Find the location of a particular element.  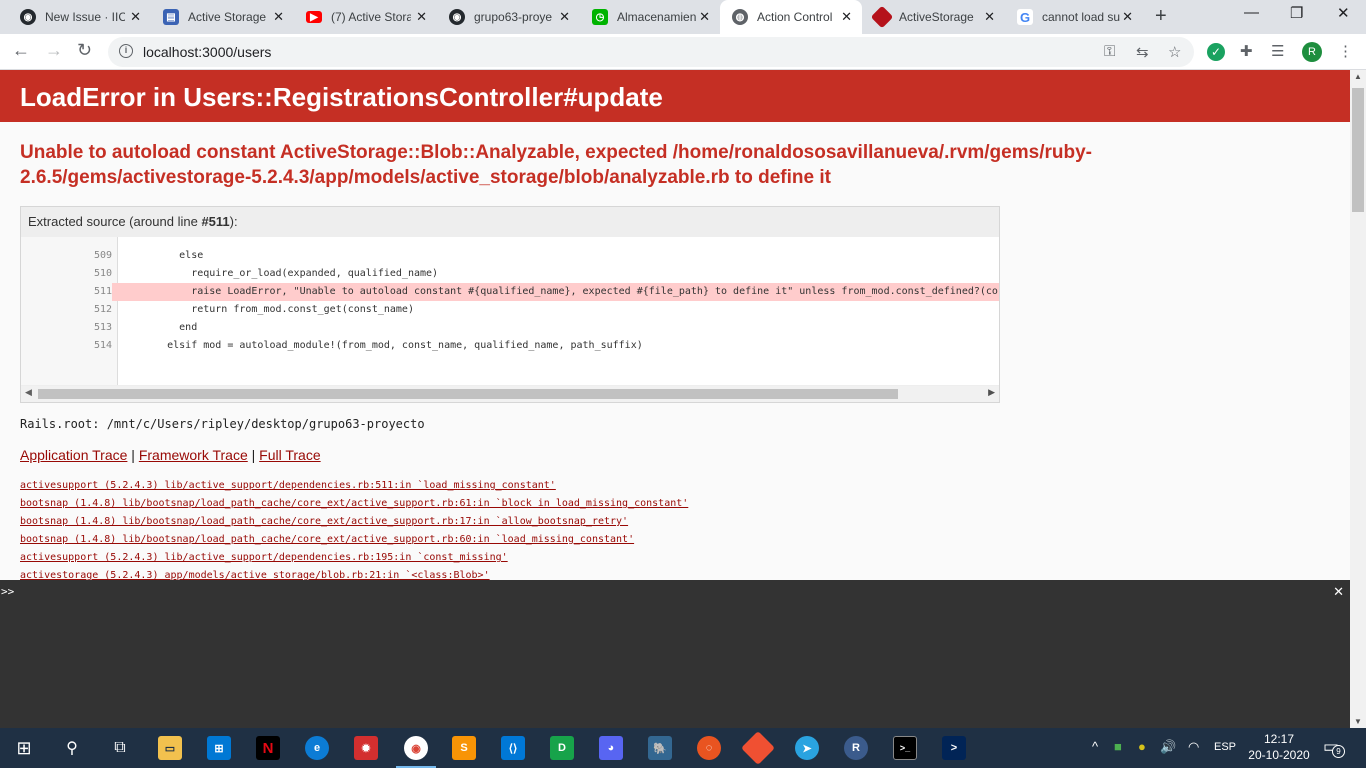

forward-icon: → is located at coordinates (54, 50).